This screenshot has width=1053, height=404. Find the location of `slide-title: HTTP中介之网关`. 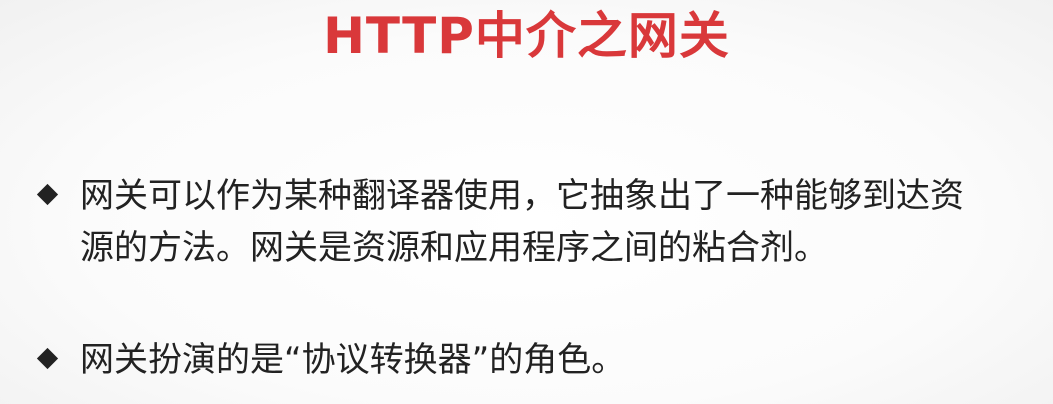

slide-title: HTTP中介之网关 is located at coordinates (526, 36).